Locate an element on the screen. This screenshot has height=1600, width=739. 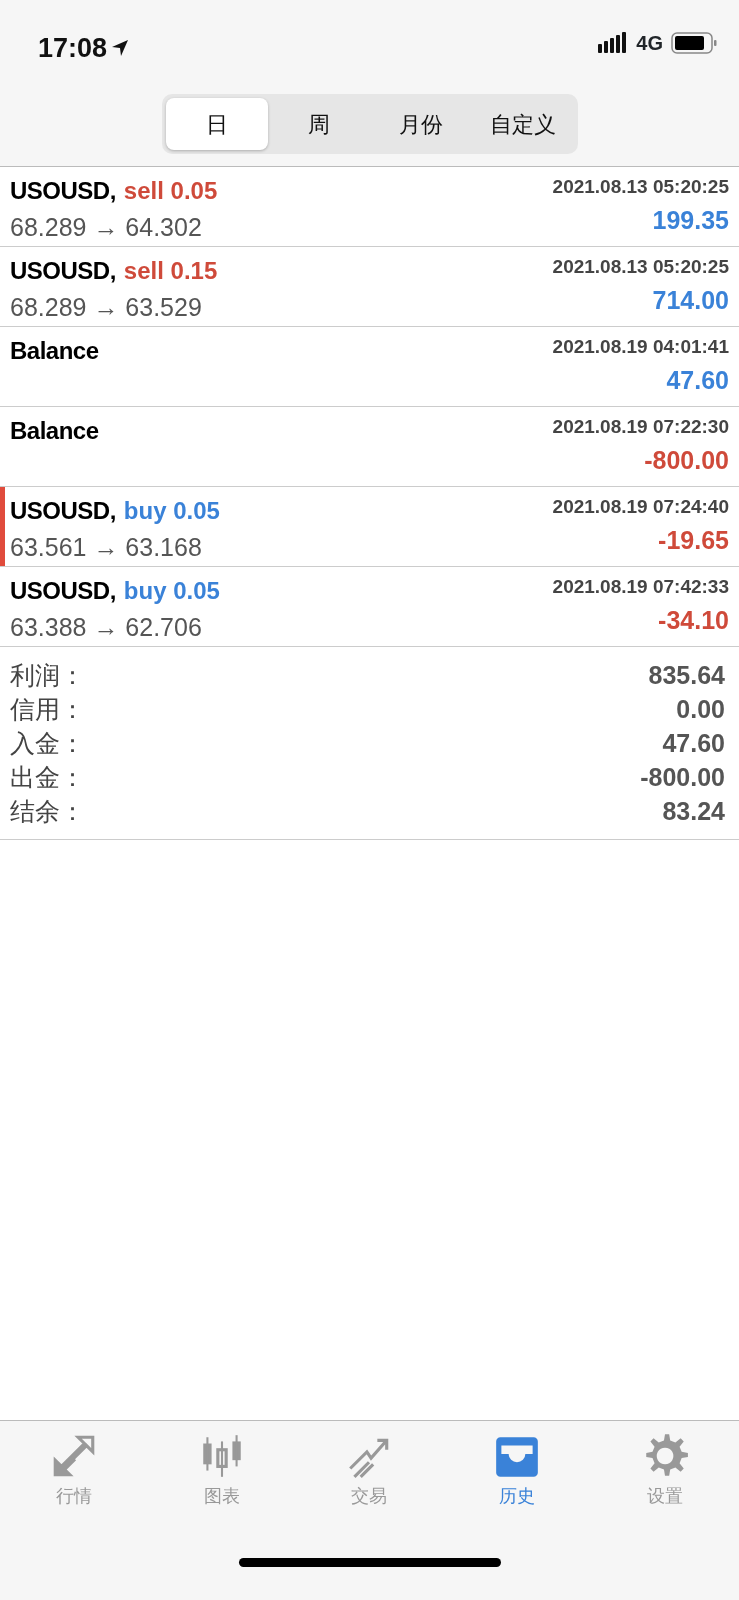
order-side: sell 0.15 is located at coordinates (170, 271).